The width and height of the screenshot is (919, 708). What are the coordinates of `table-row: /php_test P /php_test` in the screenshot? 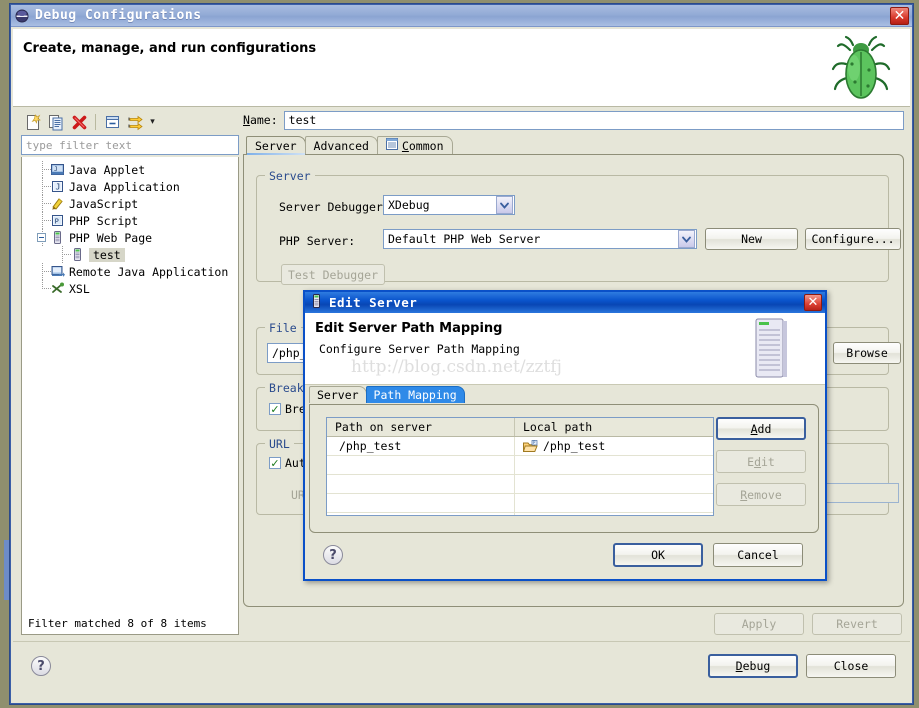 It's located at (520, 446).